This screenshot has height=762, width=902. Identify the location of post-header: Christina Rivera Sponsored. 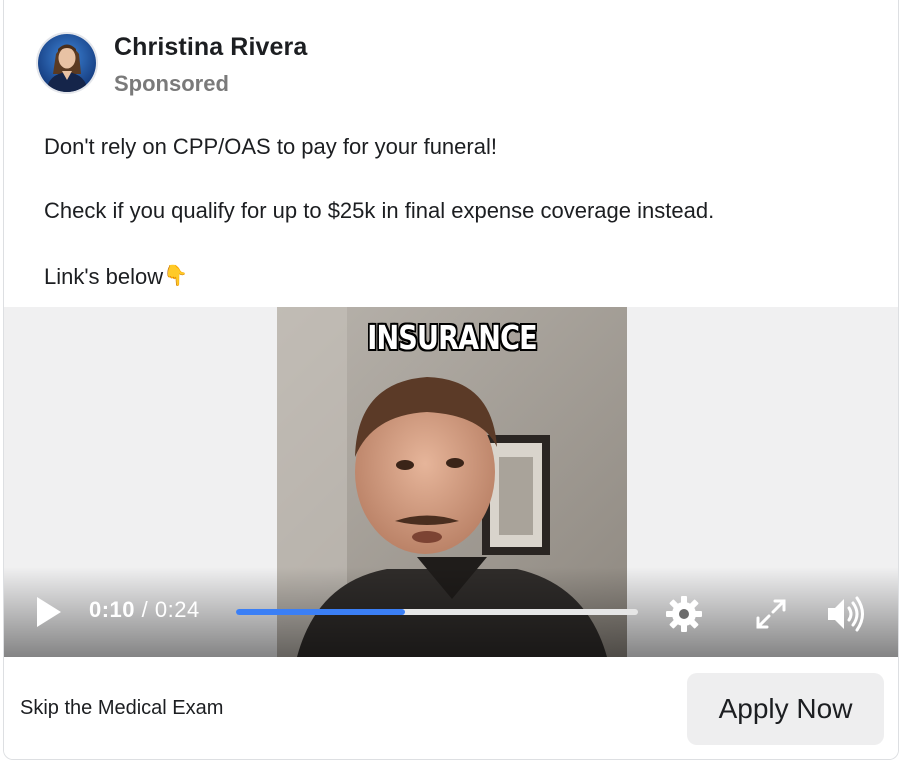
(171, 64).